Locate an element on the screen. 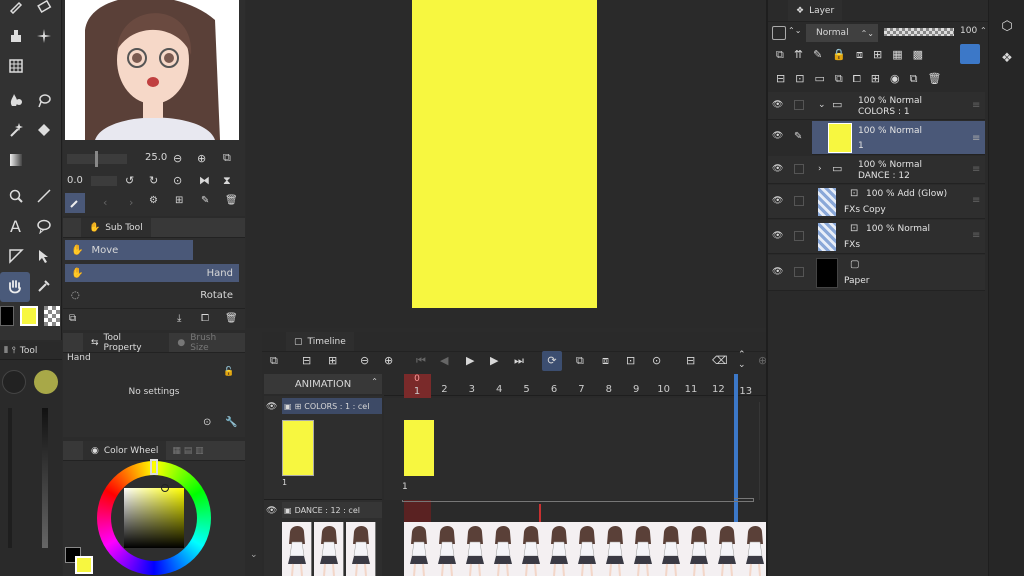  prev-arrow-icon: ‹ is located at coordinates (105, 202).